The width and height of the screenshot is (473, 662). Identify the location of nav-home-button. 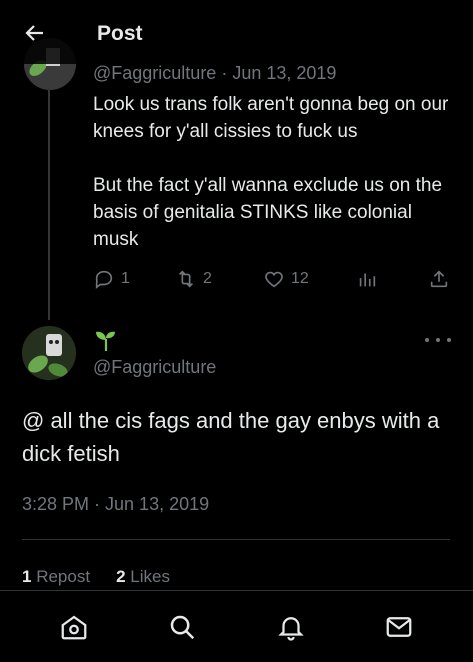
(74, 627).